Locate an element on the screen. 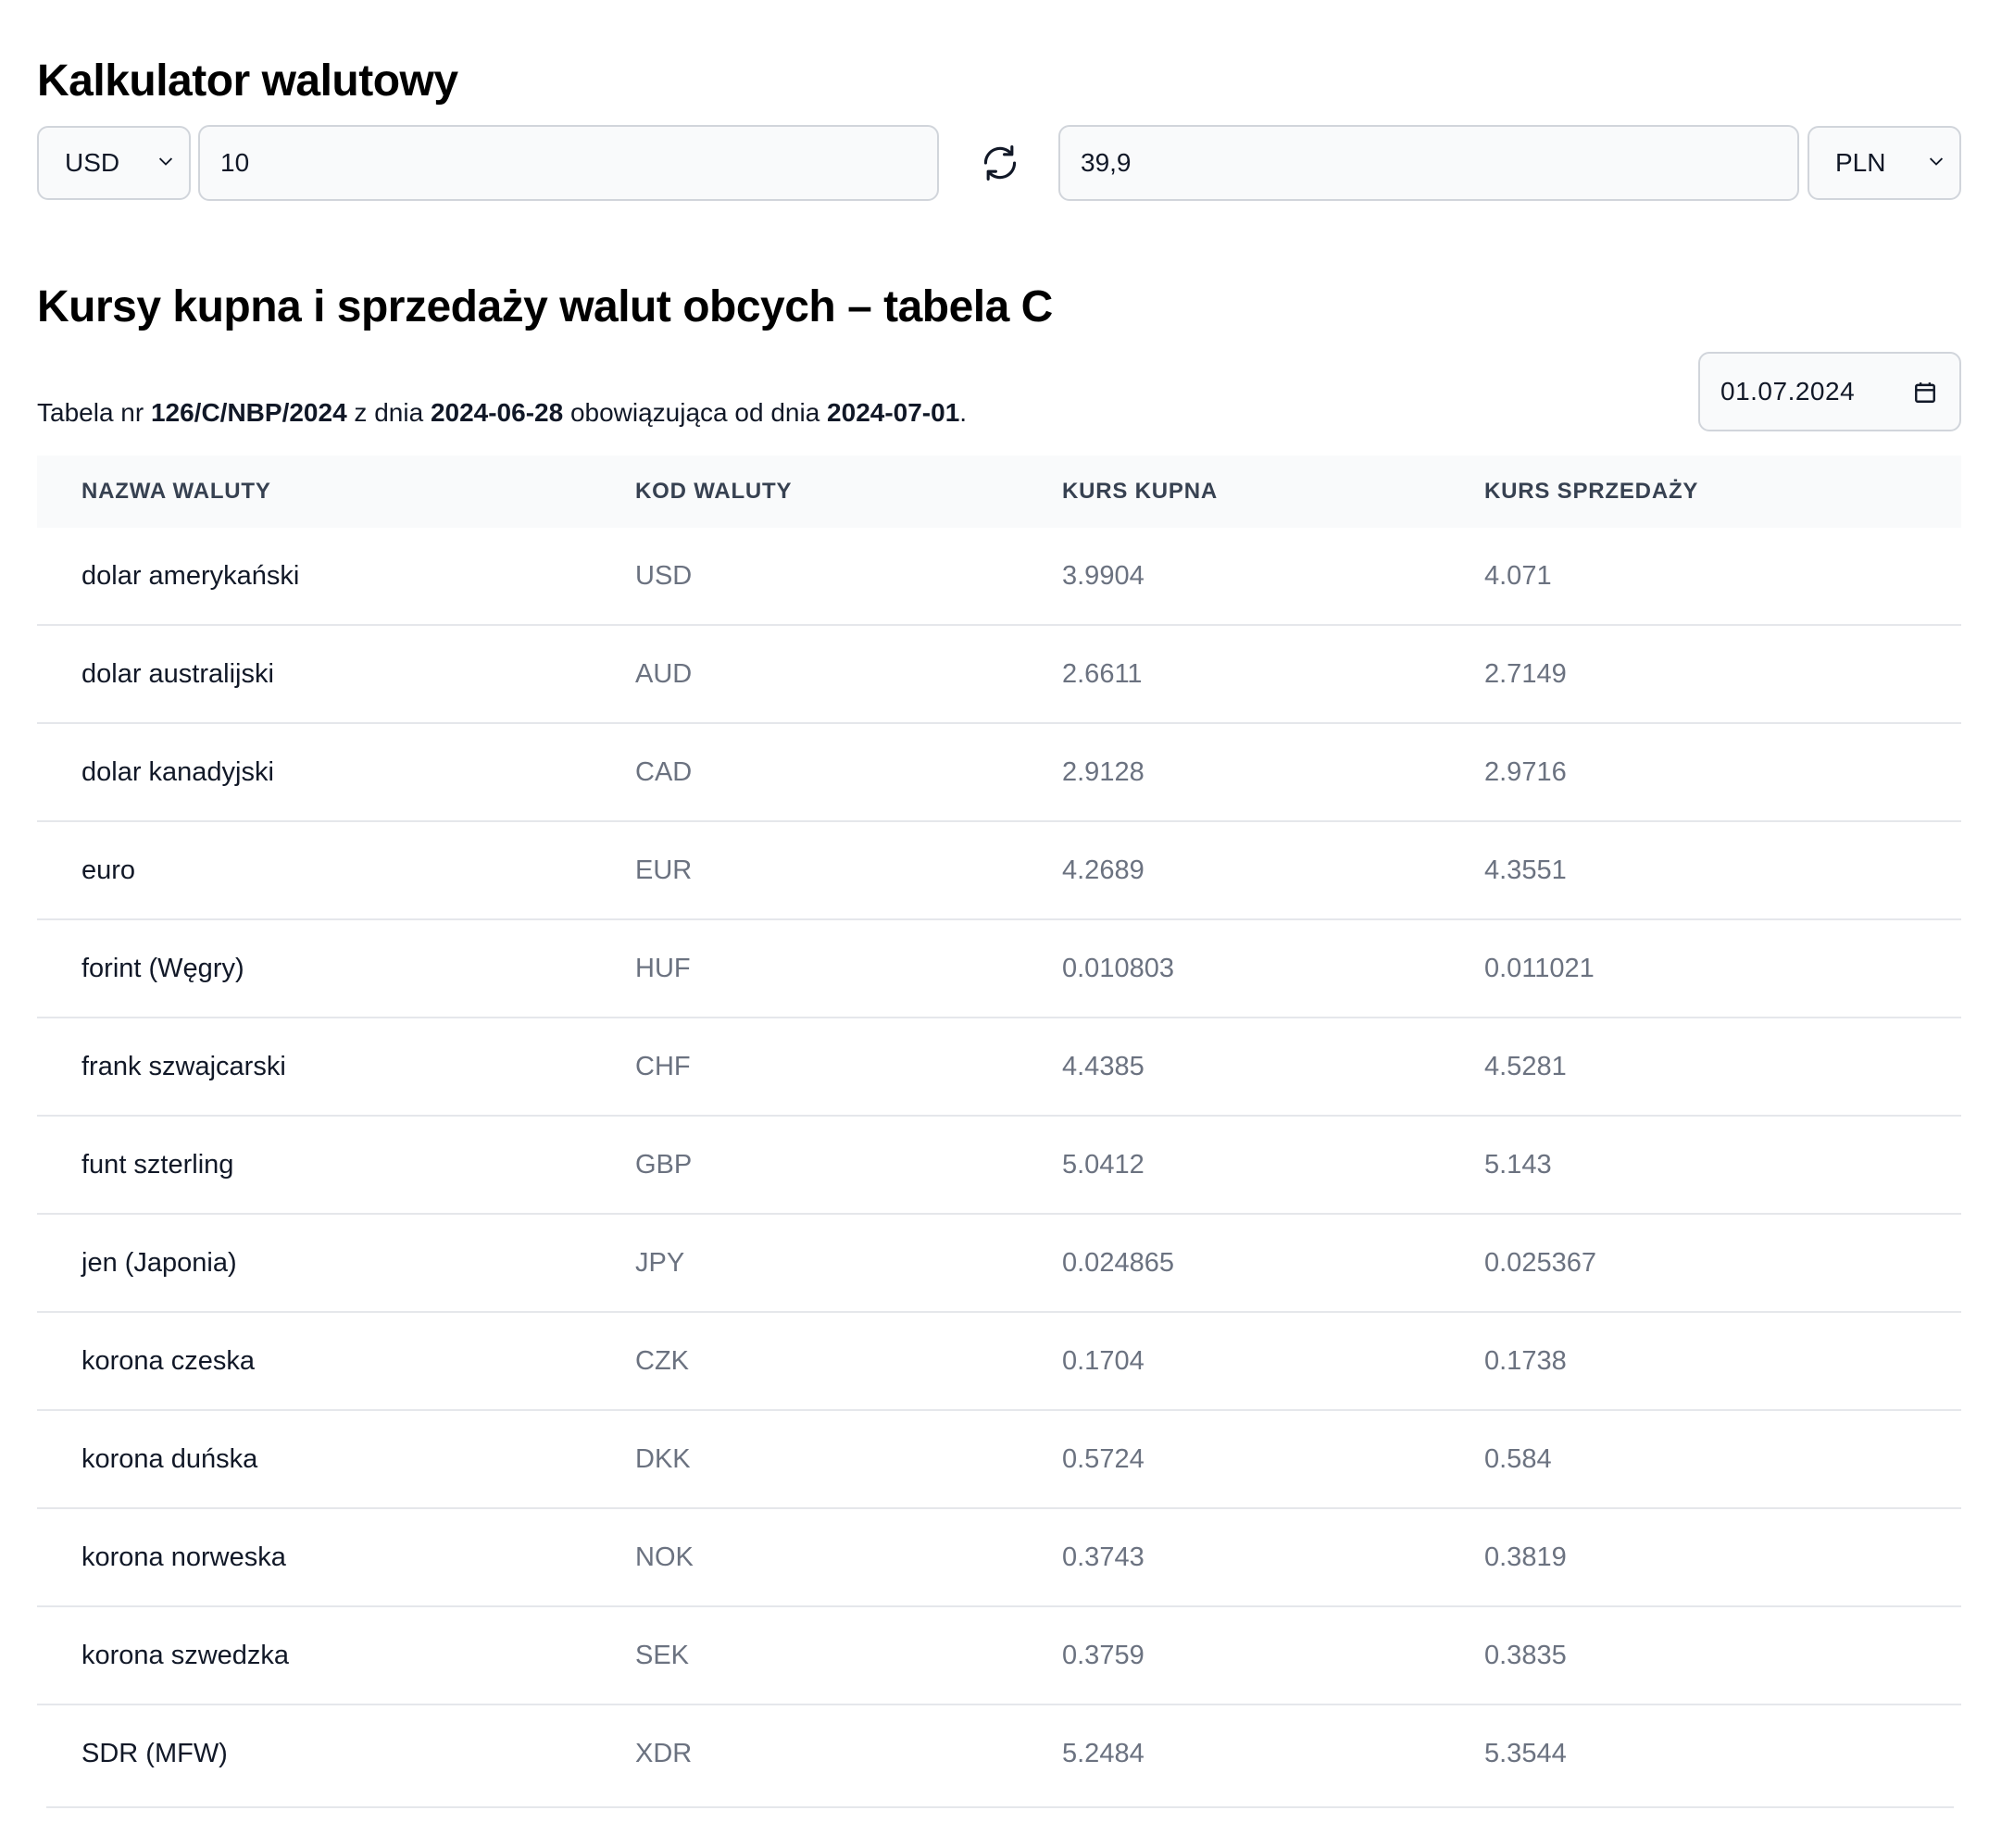 The height and width of the screenshot is (1848, 1989). table-row: korona duńska DKK 0.5724 0.584 is located at coordinates (999, 1460).